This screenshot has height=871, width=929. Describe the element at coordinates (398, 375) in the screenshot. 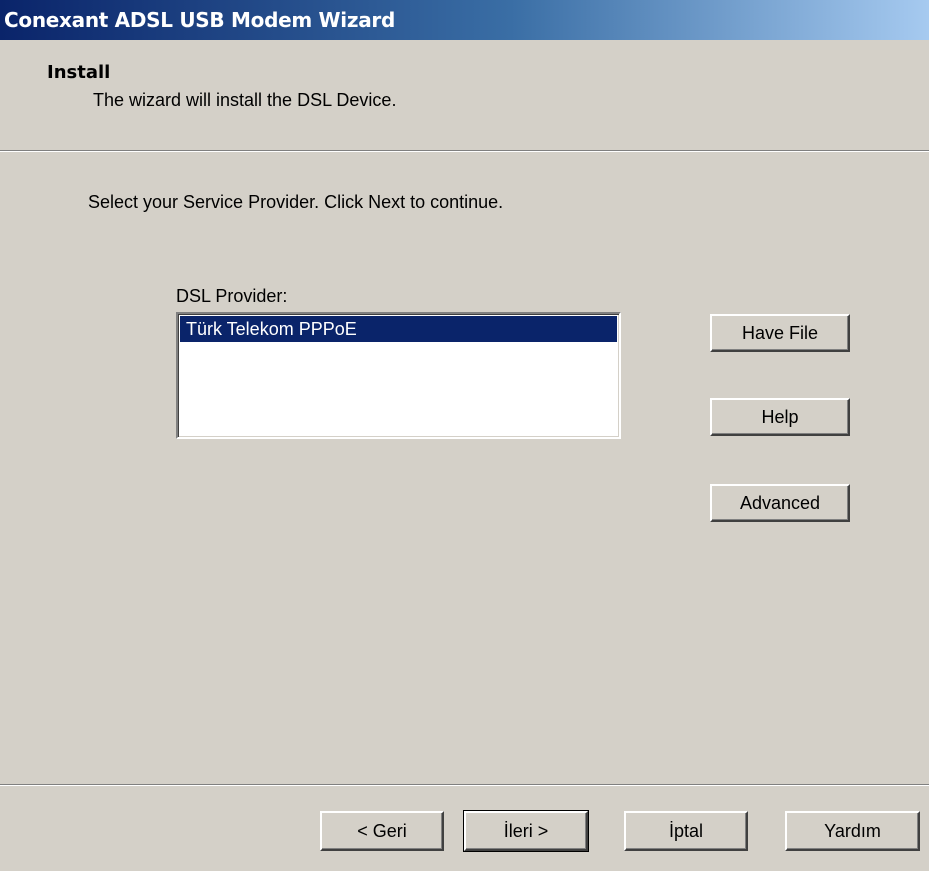

I see `dsl-provider-listbox: Türk Telekom PPPoE` at that location.